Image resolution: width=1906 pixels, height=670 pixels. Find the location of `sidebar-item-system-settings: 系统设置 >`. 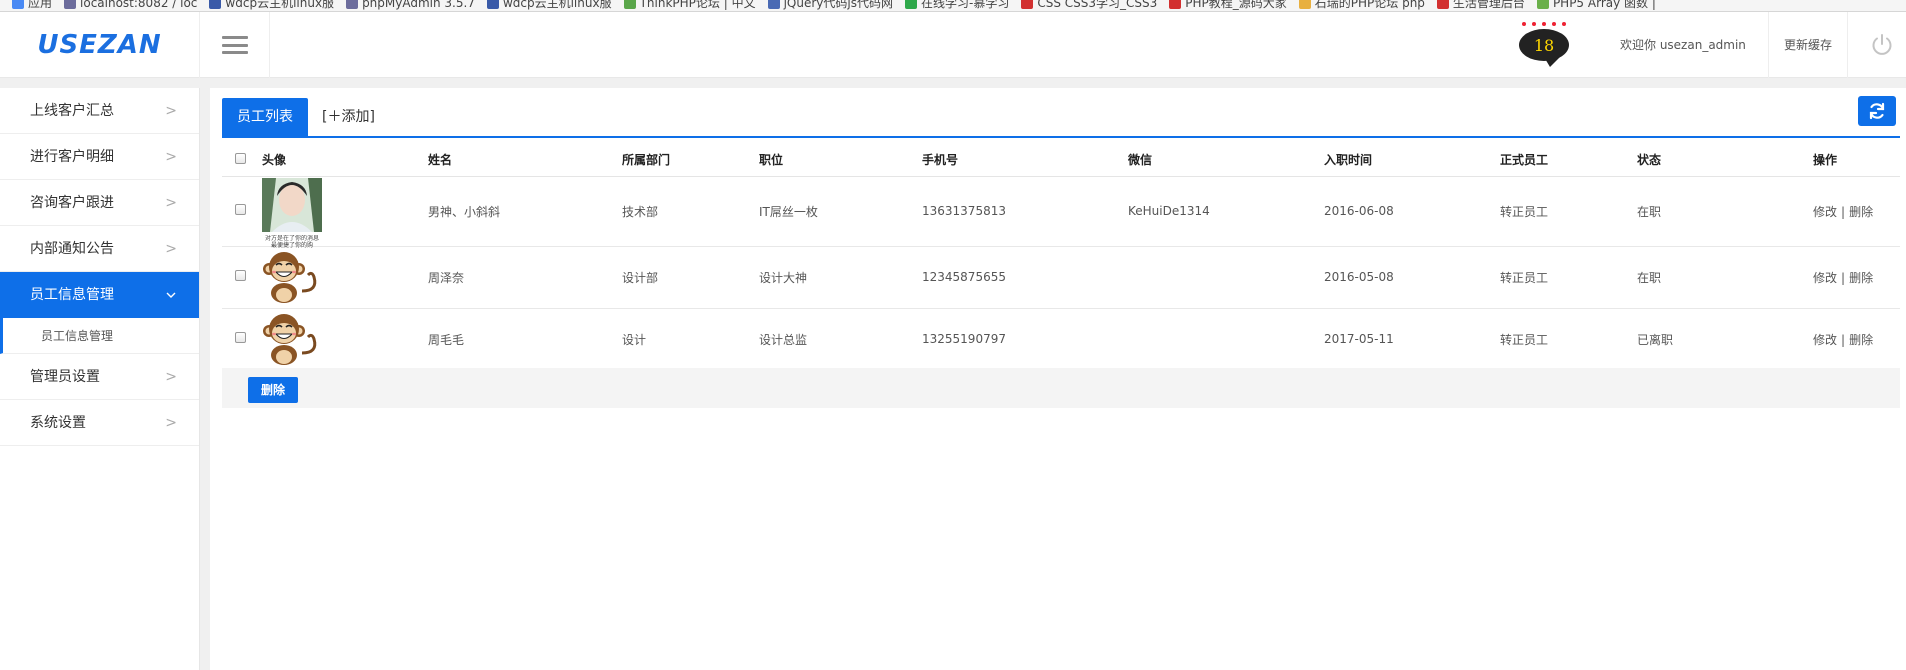

sidebar-item-system-settings: 系统设置 > is located at coordinates (99, 423).